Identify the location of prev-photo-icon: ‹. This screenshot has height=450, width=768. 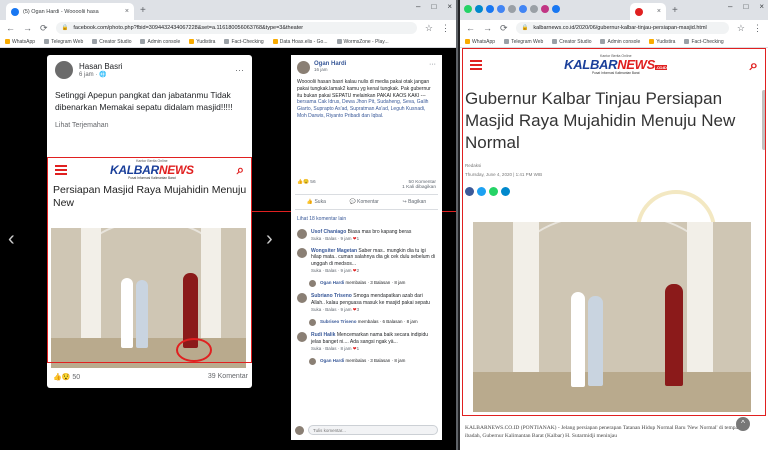
(11, 239).